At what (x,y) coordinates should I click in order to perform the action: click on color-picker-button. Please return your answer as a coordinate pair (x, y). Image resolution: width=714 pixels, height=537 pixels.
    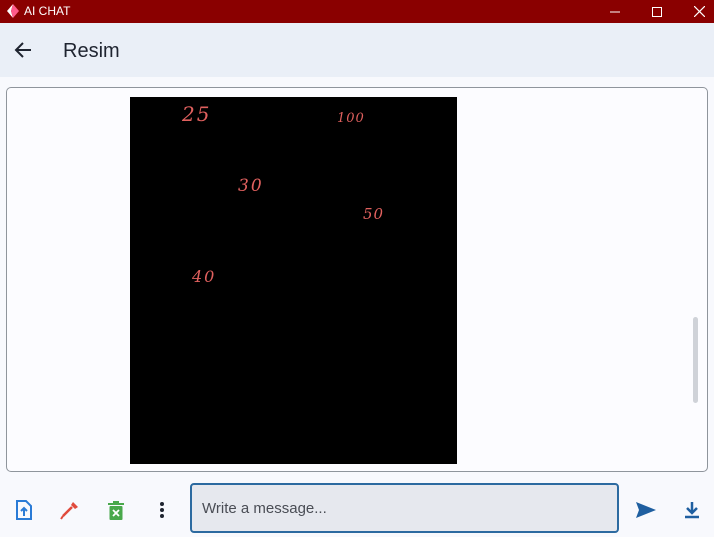
    Looking at the image, I should click on (70, 510).